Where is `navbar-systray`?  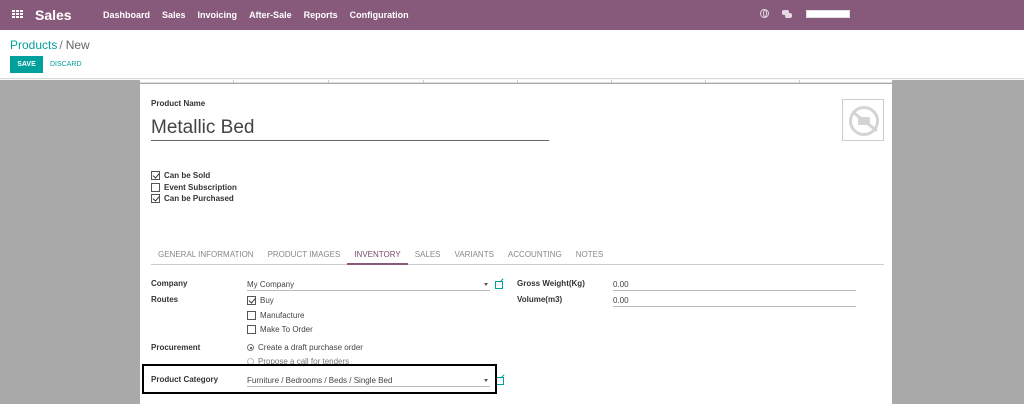
navbar-systray is located at coordinates (805, 13).